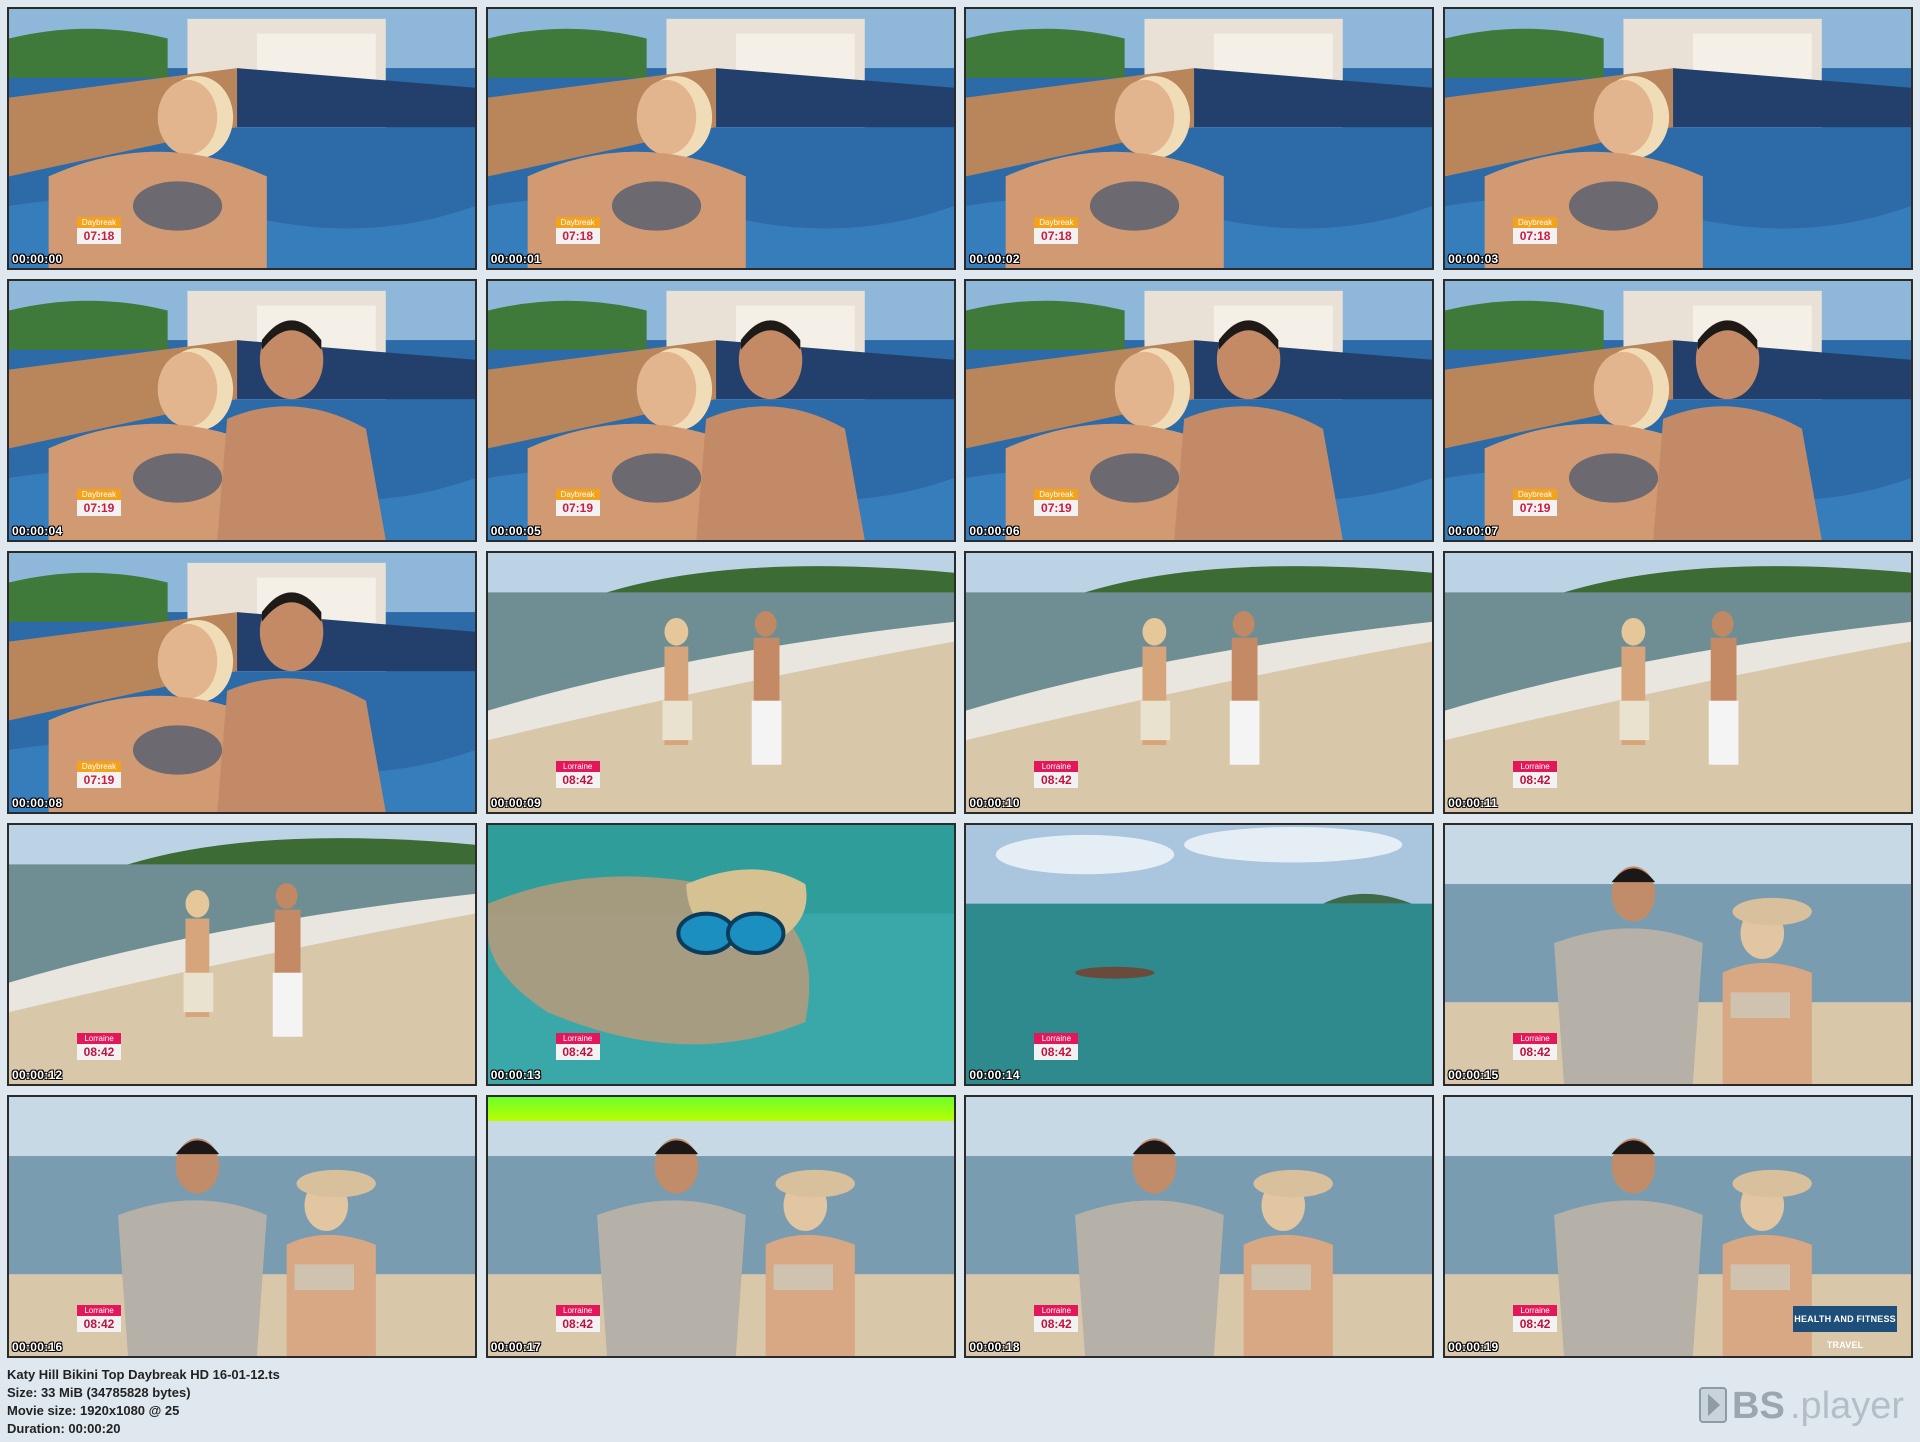  Describe the element at coordinates (1758, 1406) in the screenshot. I see `svg-text: BS` at that location.